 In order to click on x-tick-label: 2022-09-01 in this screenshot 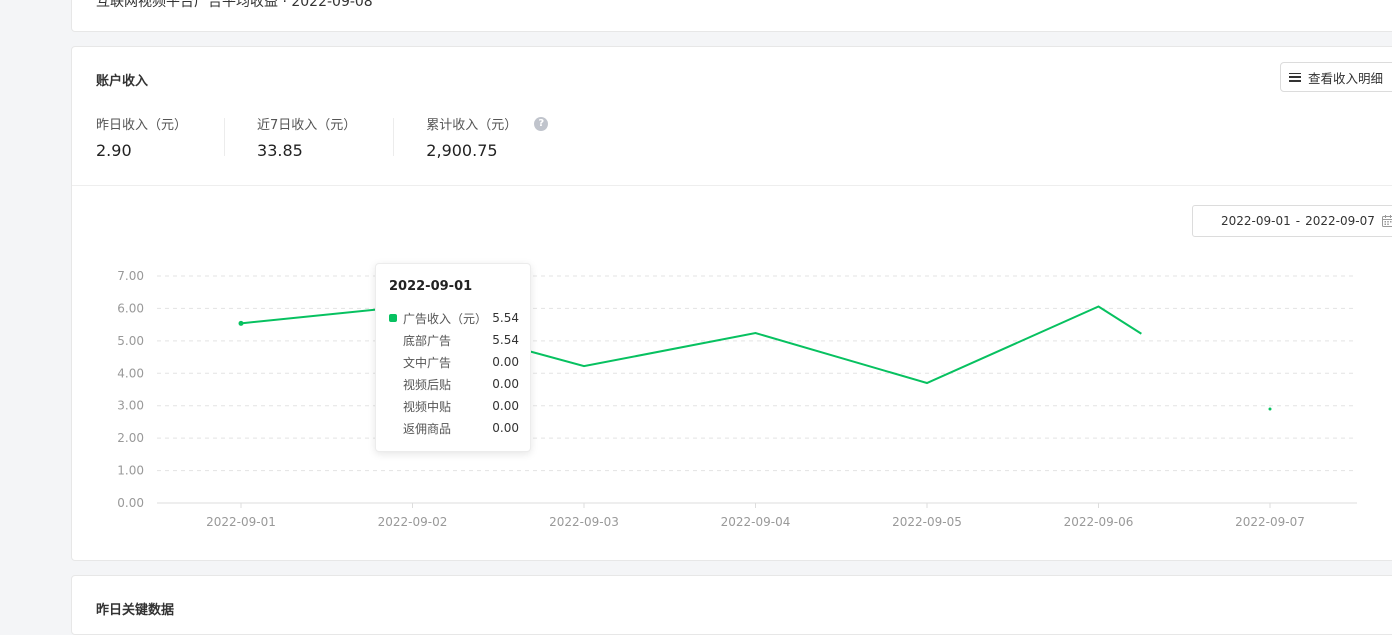, I will do `click(241, 522)`.